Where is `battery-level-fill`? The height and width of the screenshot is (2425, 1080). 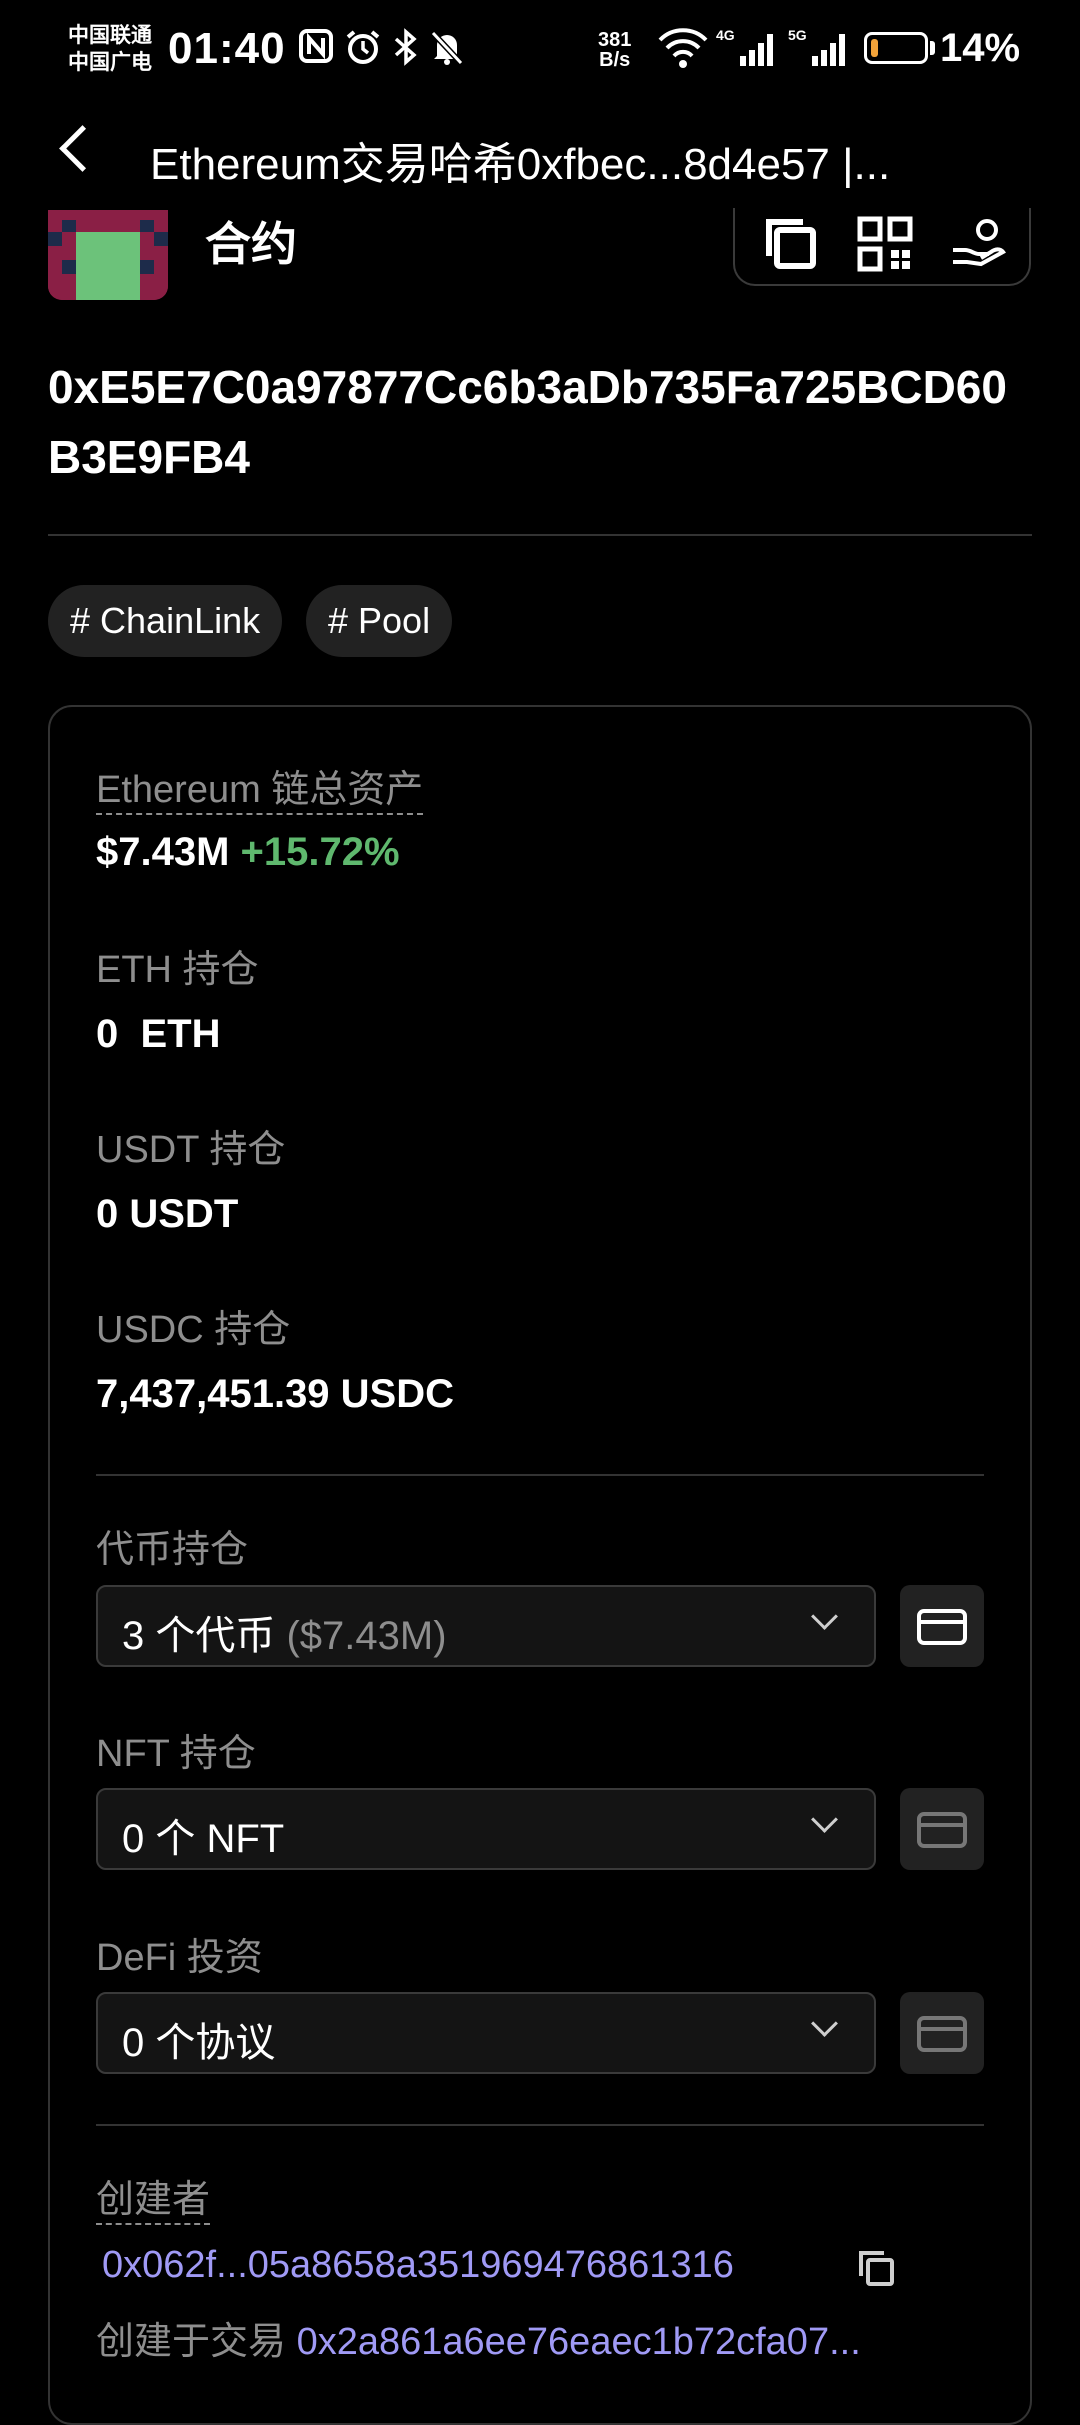 battery-level-fill is located at coordinates (874, 48).